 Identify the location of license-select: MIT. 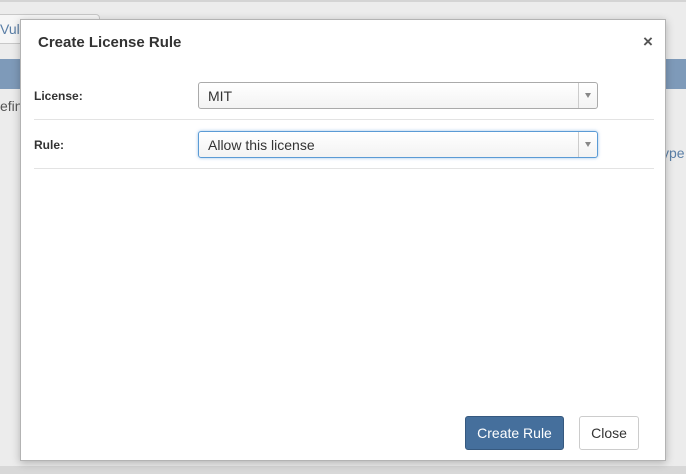
(398, 95).